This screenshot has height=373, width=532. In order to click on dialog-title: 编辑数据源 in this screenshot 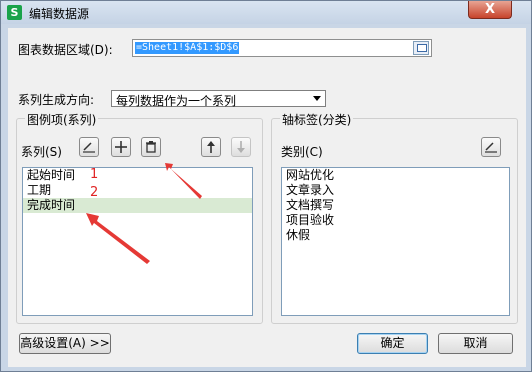, I will do `click(59, 14)`.